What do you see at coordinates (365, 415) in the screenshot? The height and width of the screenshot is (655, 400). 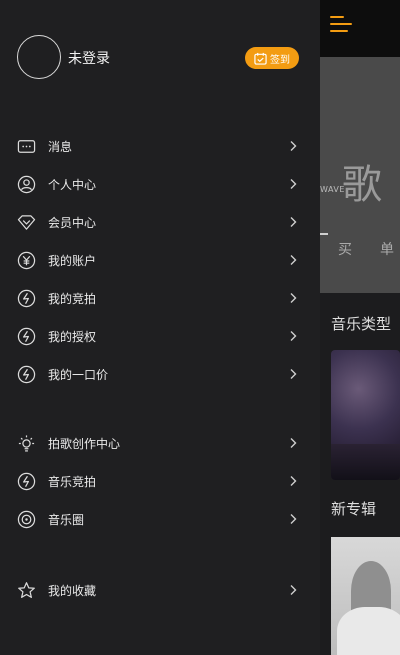 I see `music-type-thumbnail` at bounding box center [365, 415].